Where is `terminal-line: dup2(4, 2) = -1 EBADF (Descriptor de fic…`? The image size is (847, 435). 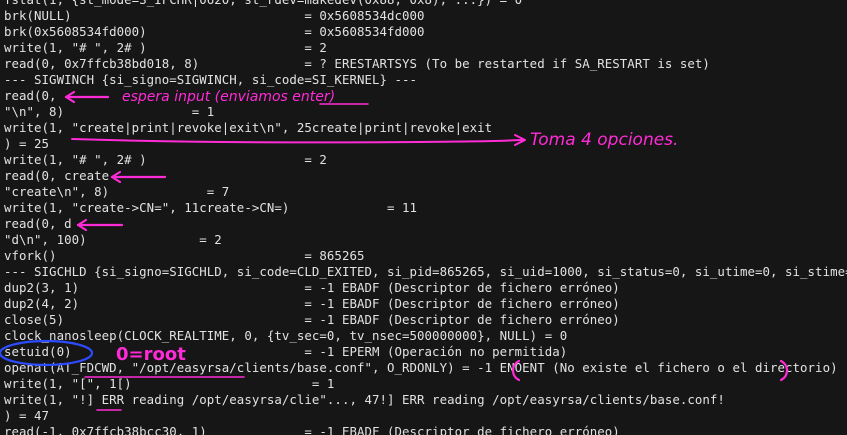 terminal-line: dup2(4, 2) = -1 EBADF (Descriptor de fic… is located at coordinates (312, 303).